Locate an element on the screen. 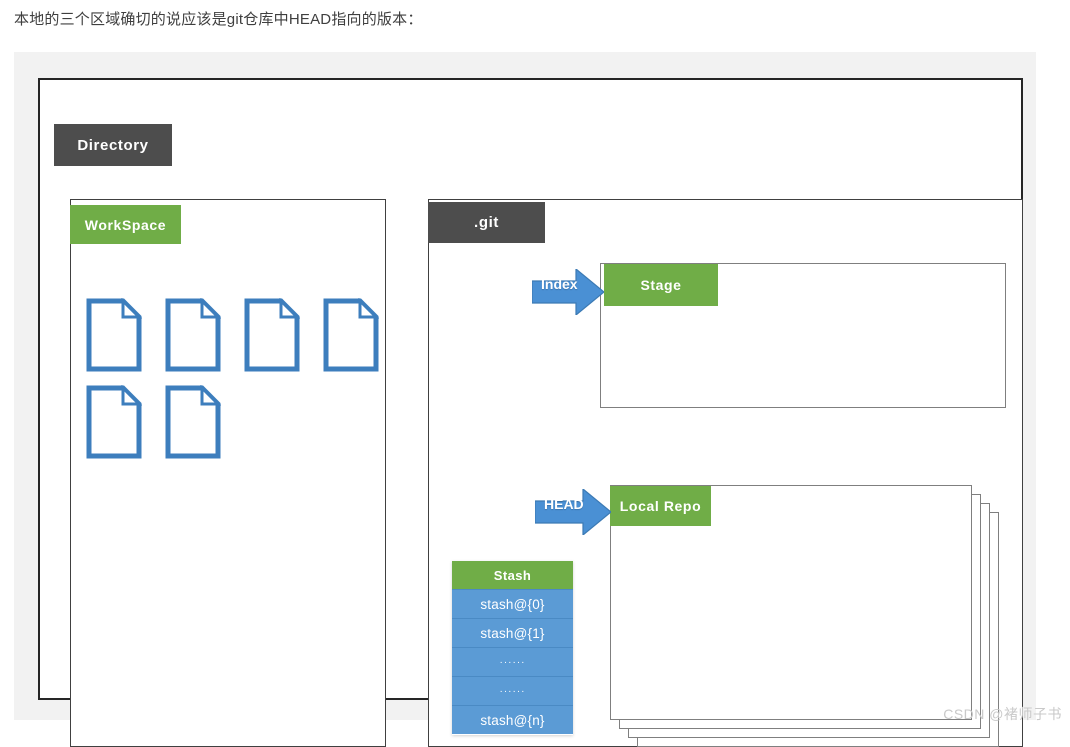 This screenshot has width=1070, height=747. page-caption: 本地的三个区域确切的说应该是git仓库中HEAD指向的版本： is located at coordinates (218, 19).